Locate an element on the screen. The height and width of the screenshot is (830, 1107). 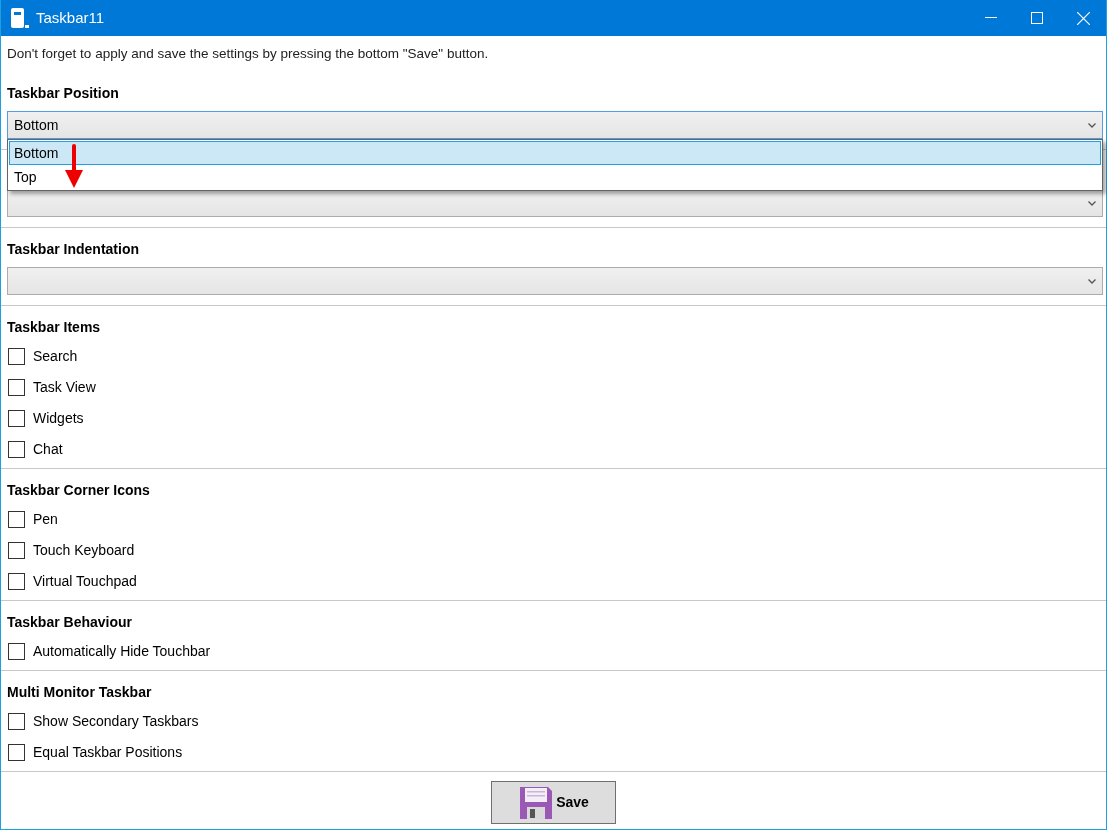
section-heading: Taskbar Corner Icons is located at coordinates (78, 490).